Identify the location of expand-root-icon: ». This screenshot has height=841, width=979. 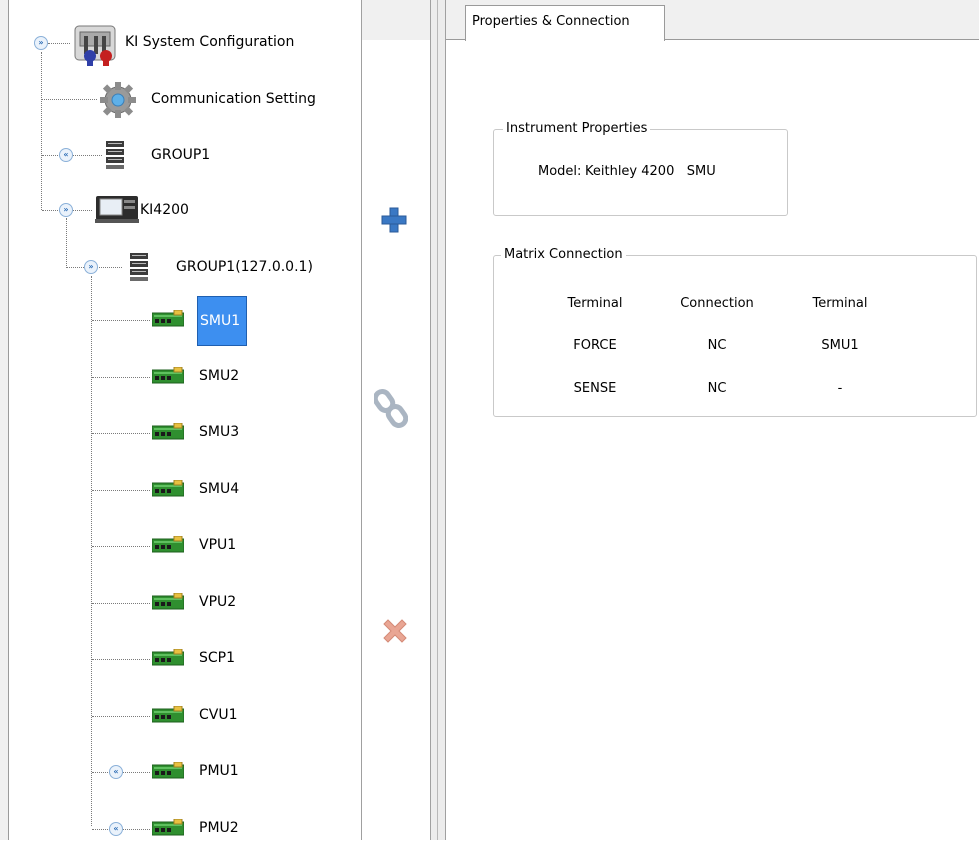
(41, 43).